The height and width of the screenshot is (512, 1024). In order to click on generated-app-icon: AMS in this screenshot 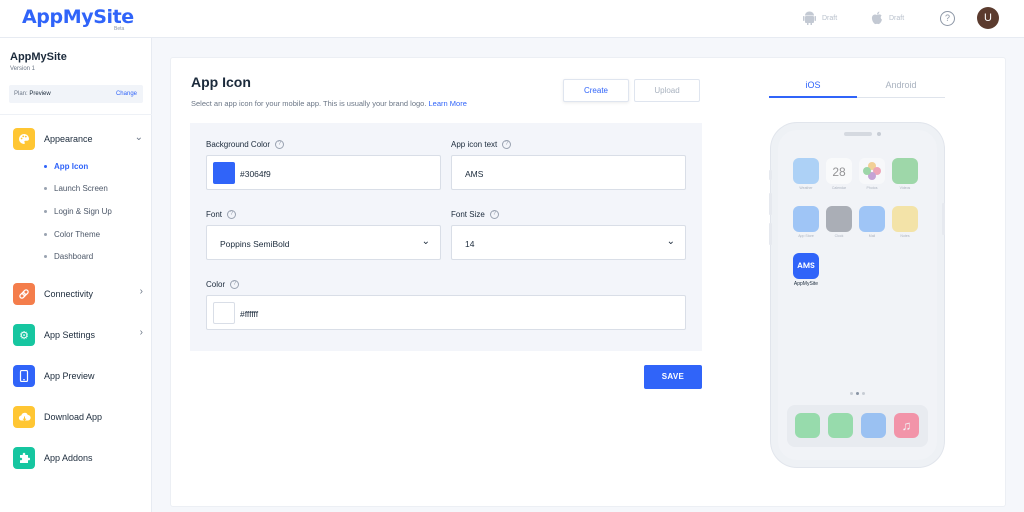, I will do `click(806, 266)`.